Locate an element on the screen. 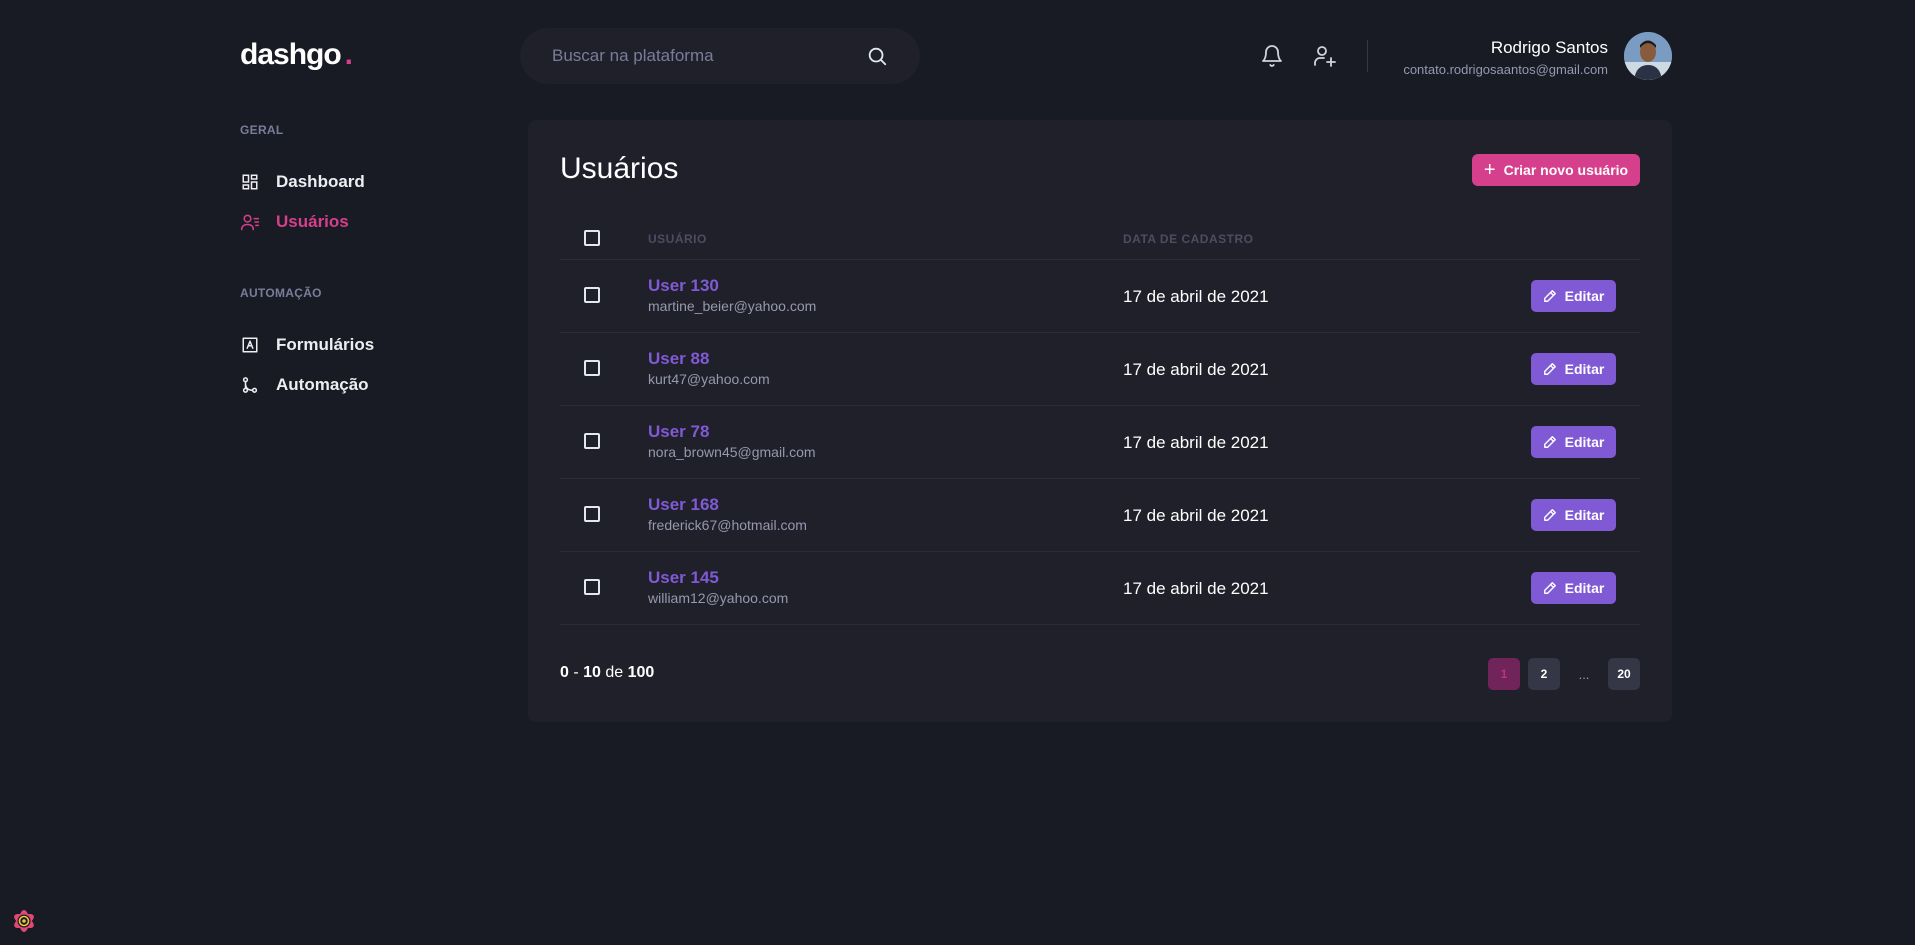 The image size is (1915, 945). user-email: william12@yahoo.com is located at coordinates (718, 598).